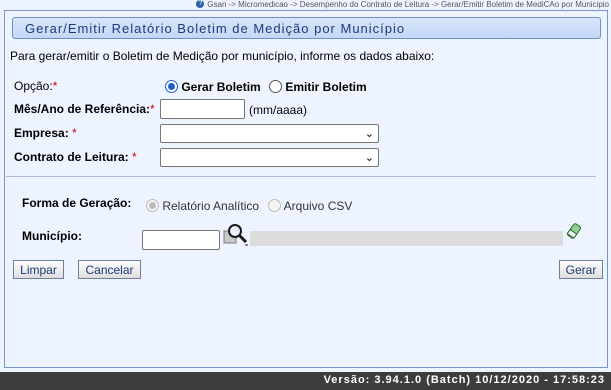 This screenshot has height=390, width=611. What do you see at coordinates (171, 86) in the screenshot?
I see `radio-gerar-boletim` at bounding box center [171, 86].